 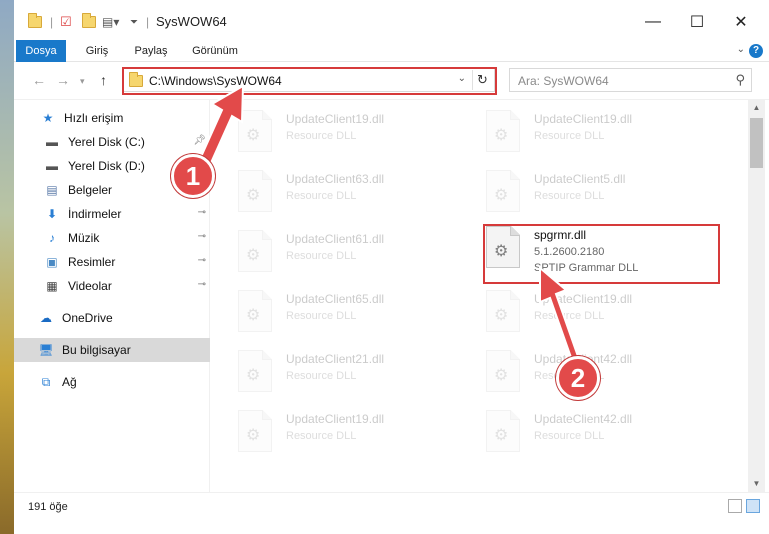 What do you see at coordinates (90, 286) in the screenshot?
I see `sidebar-item-label: Videolar` at bounding box center [90, 286].